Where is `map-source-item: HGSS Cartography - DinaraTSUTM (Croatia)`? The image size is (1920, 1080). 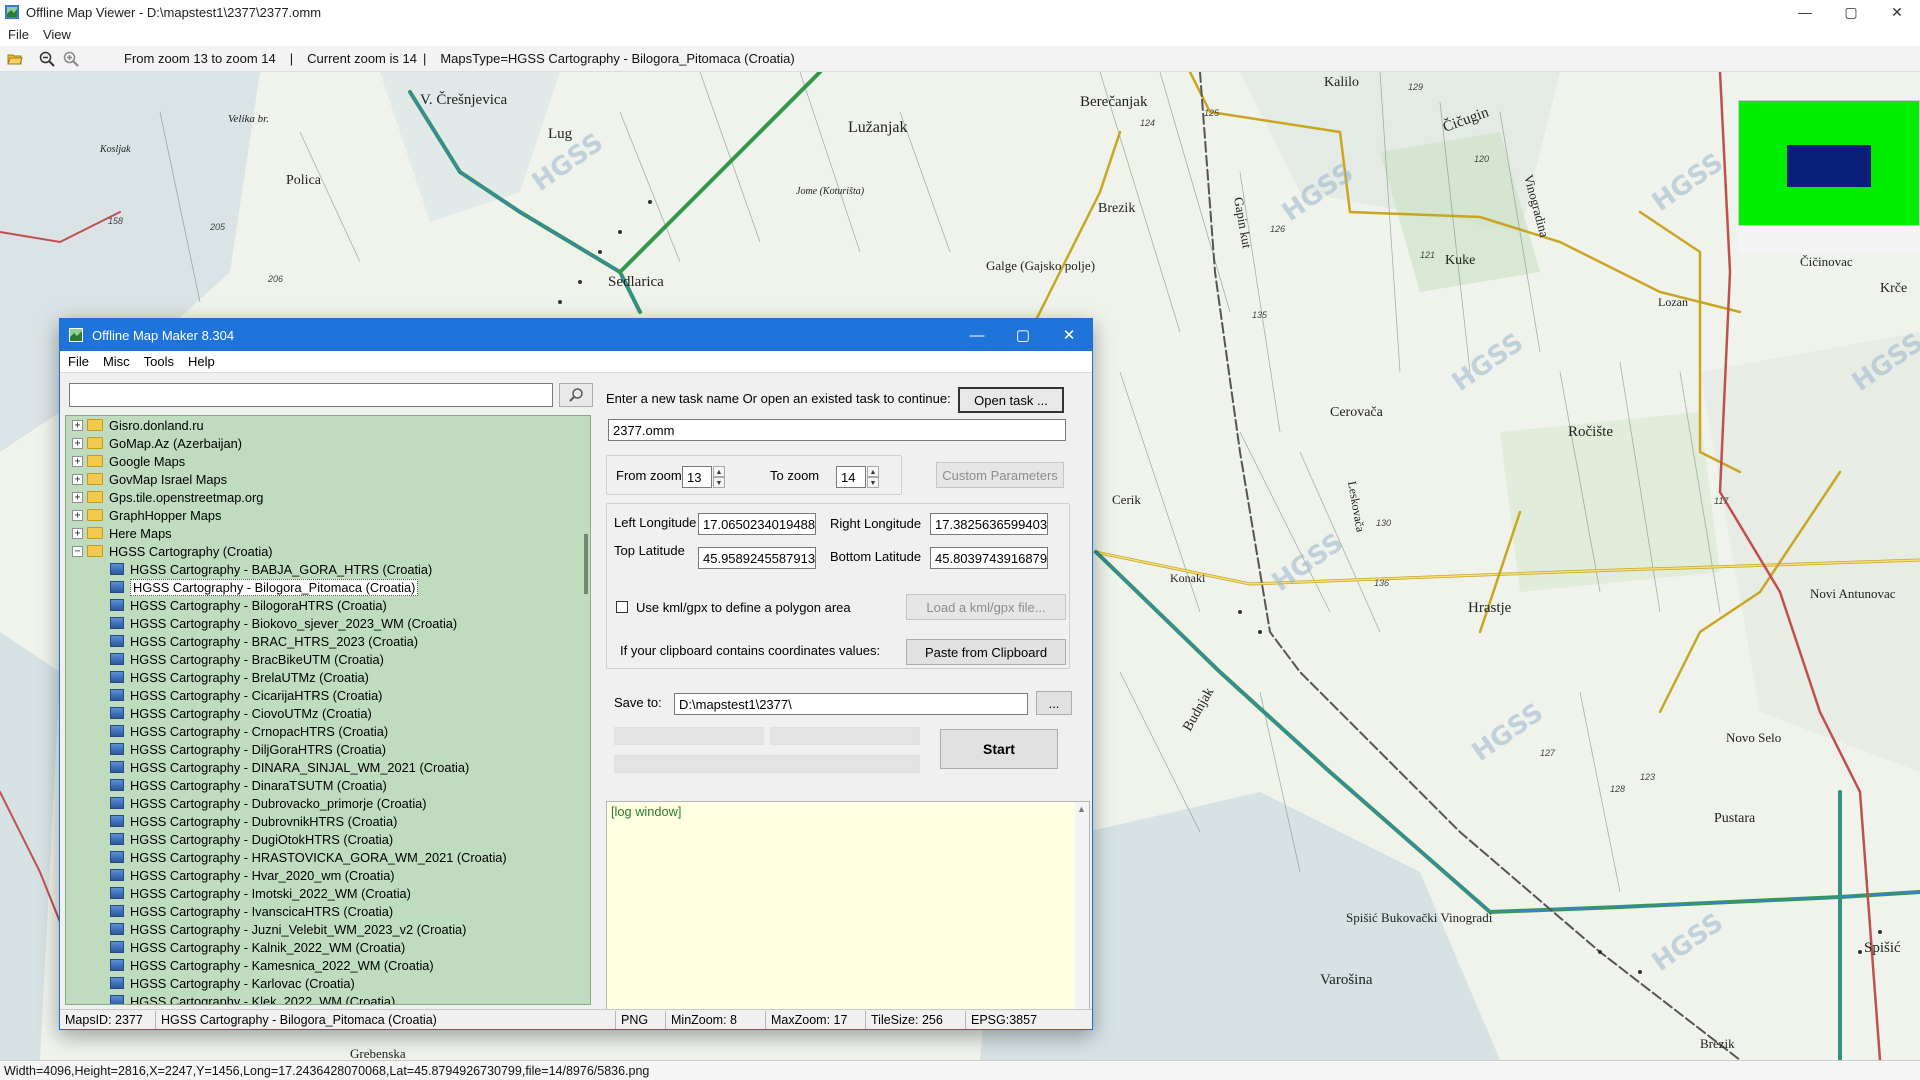
map-source-item: HGSS Cartography - DinaraTSUTM (Croatia) is located at coordinates (328, 785).